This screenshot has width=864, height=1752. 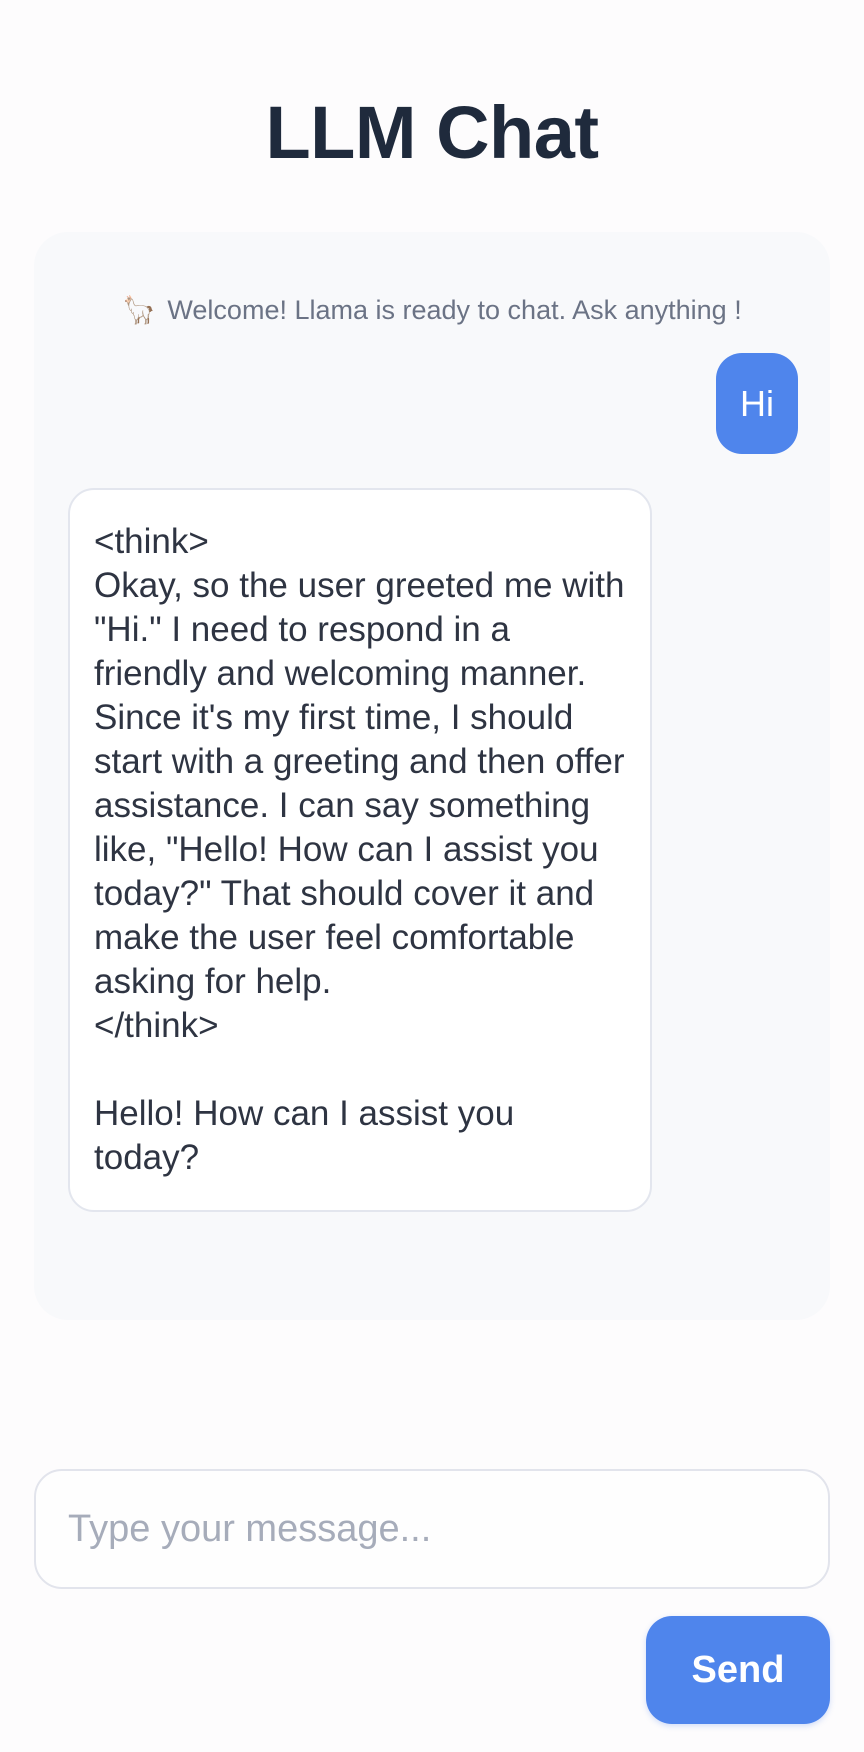 What do you see at coordinates (432, 1529) in the screenshot?
I see `message-input` at bounding box center [432, 1529].